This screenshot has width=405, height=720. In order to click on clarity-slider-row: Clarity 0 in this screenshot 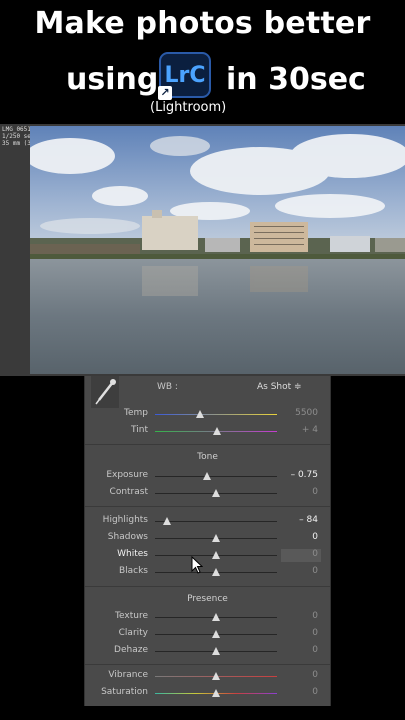, I will do `click(207, 634)`.